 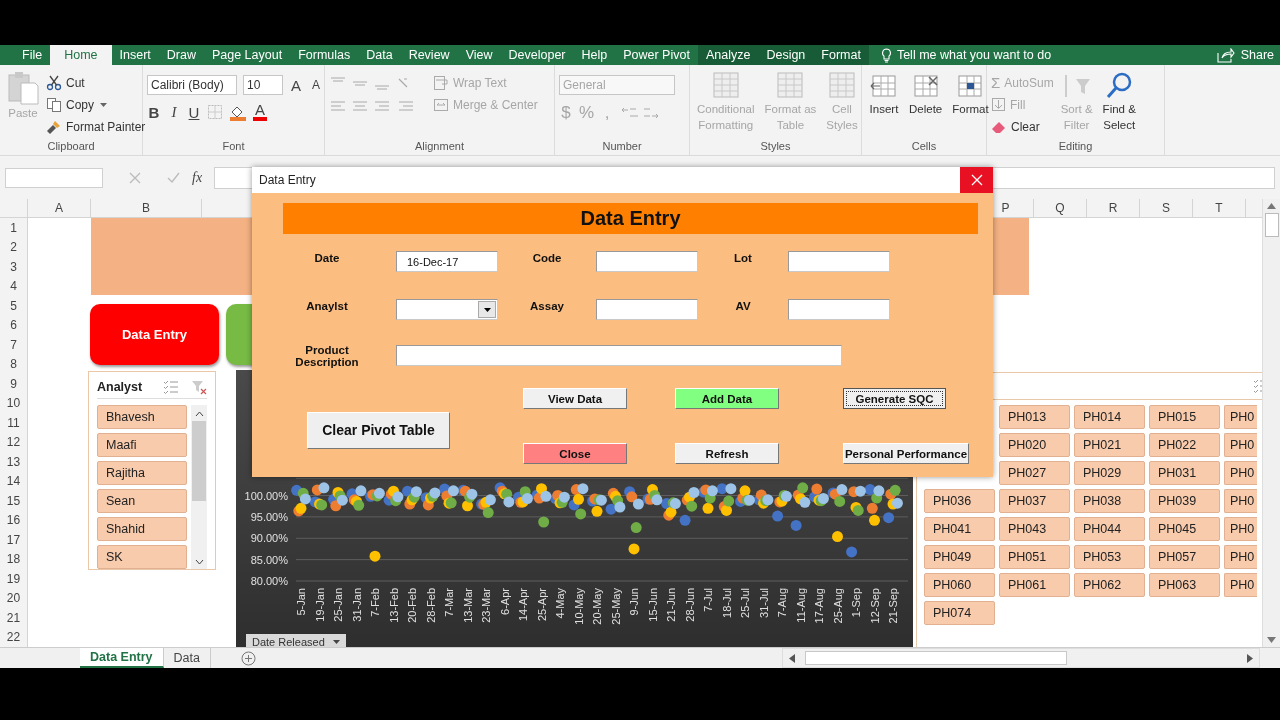 I want to click on slicer-item: Bhavesh, so click(x=142, y=417).